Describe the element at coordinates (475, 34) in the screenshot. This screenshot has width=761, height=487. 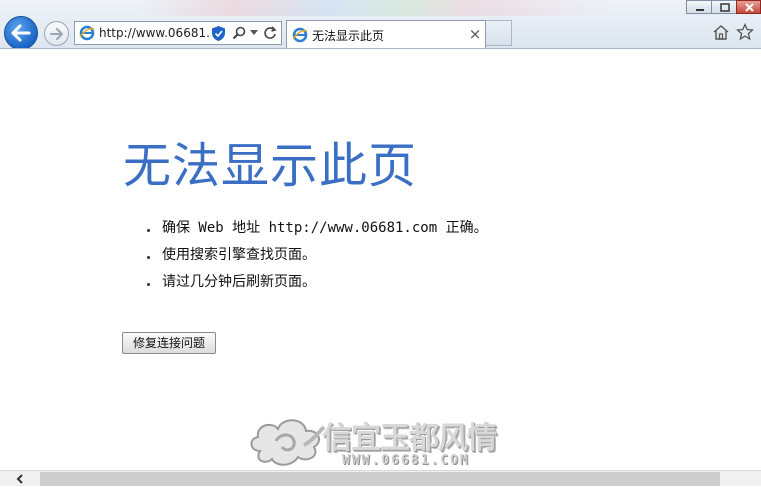
I see `close-icon: ×` at that location.